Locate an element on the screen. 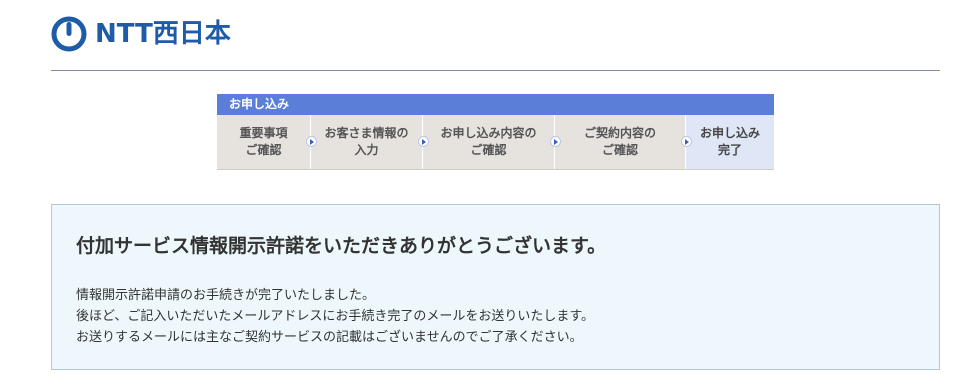 This screenshot has width=979, height=384. step-label: 重要事項 ご確認 is located at coordinates (263, 141).